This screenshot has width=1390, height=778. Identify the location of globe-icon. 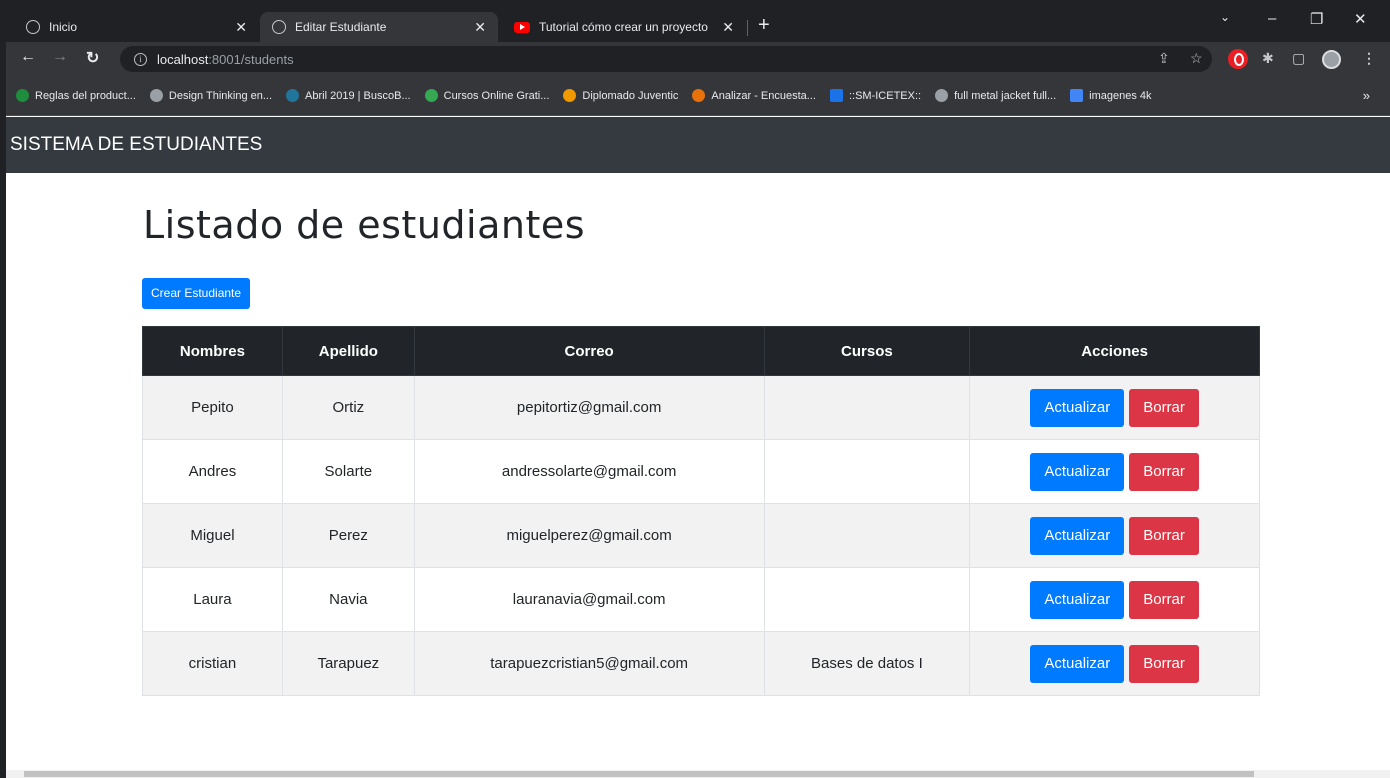
(33, 27).